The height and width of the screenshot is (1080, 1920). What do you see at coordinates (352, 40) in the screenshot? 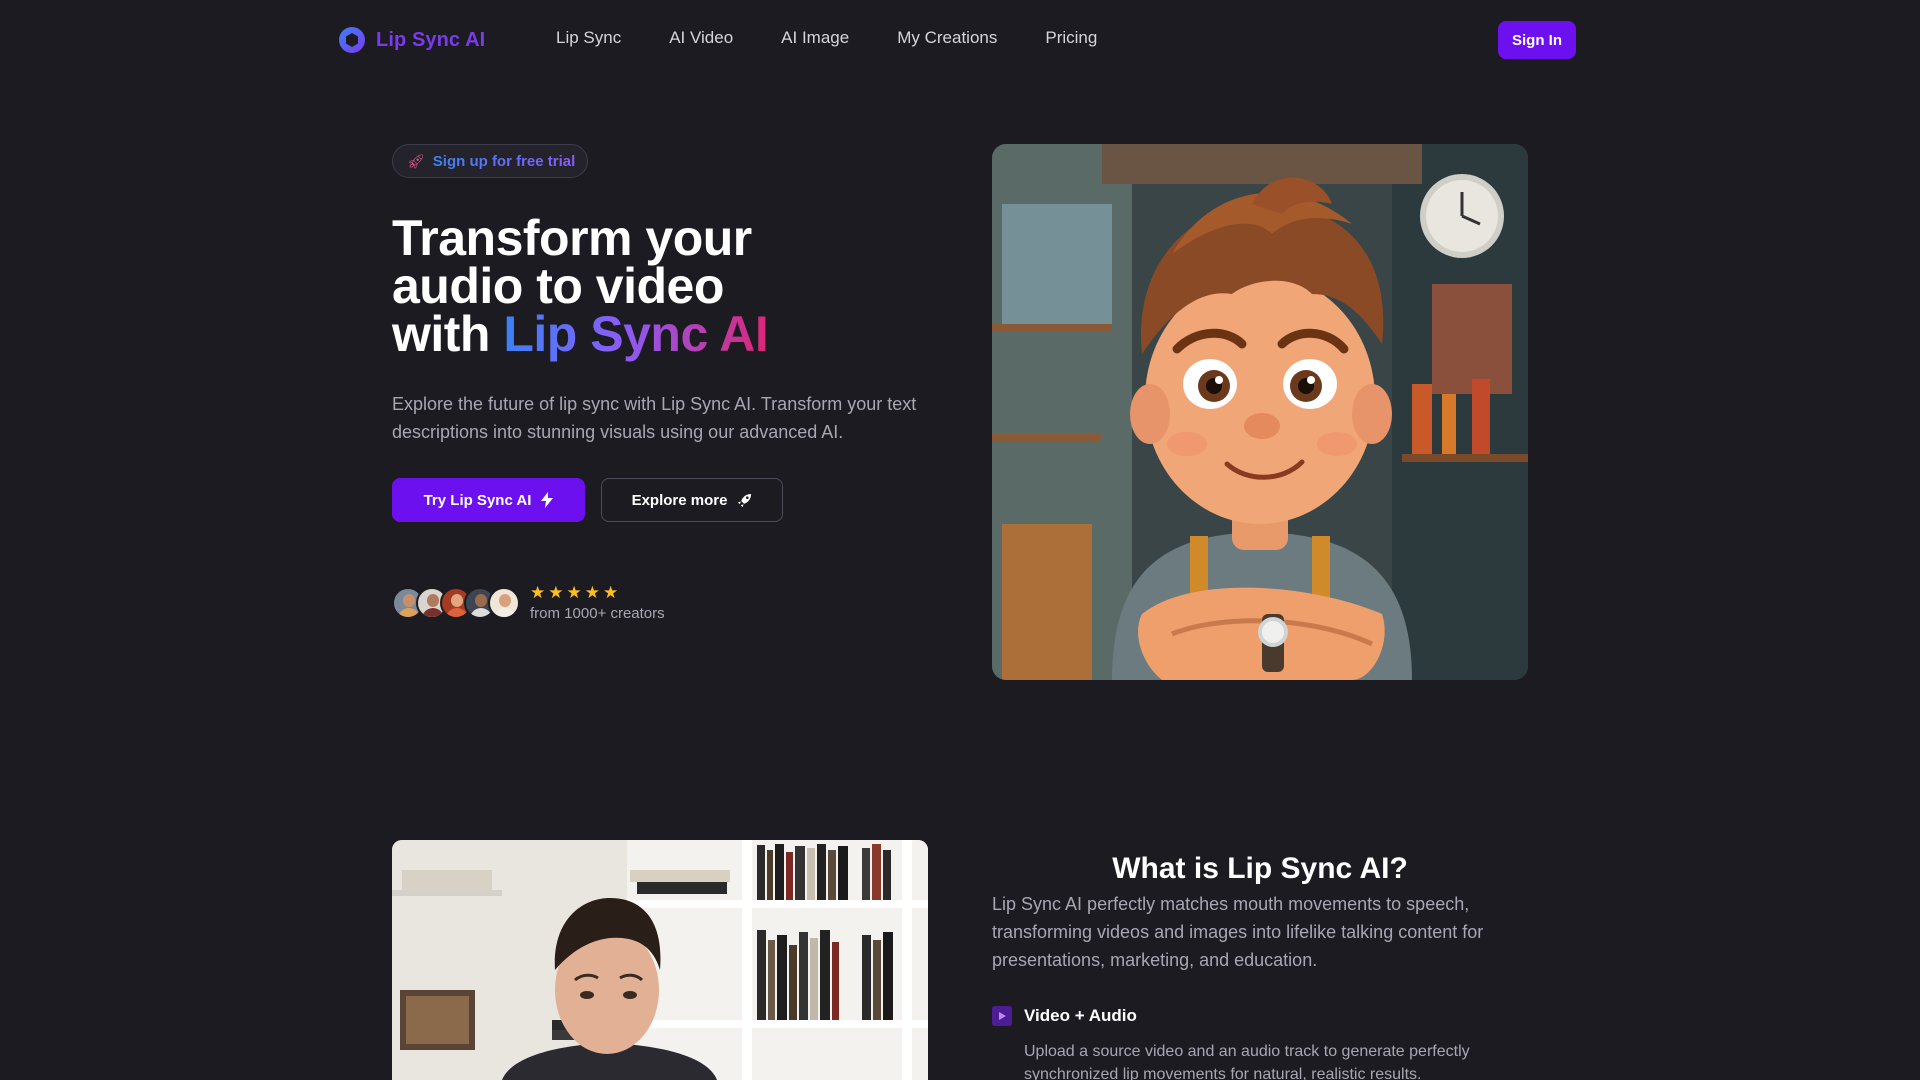
I see `hexagon-logo-icon` at bounding box center [352, 40].